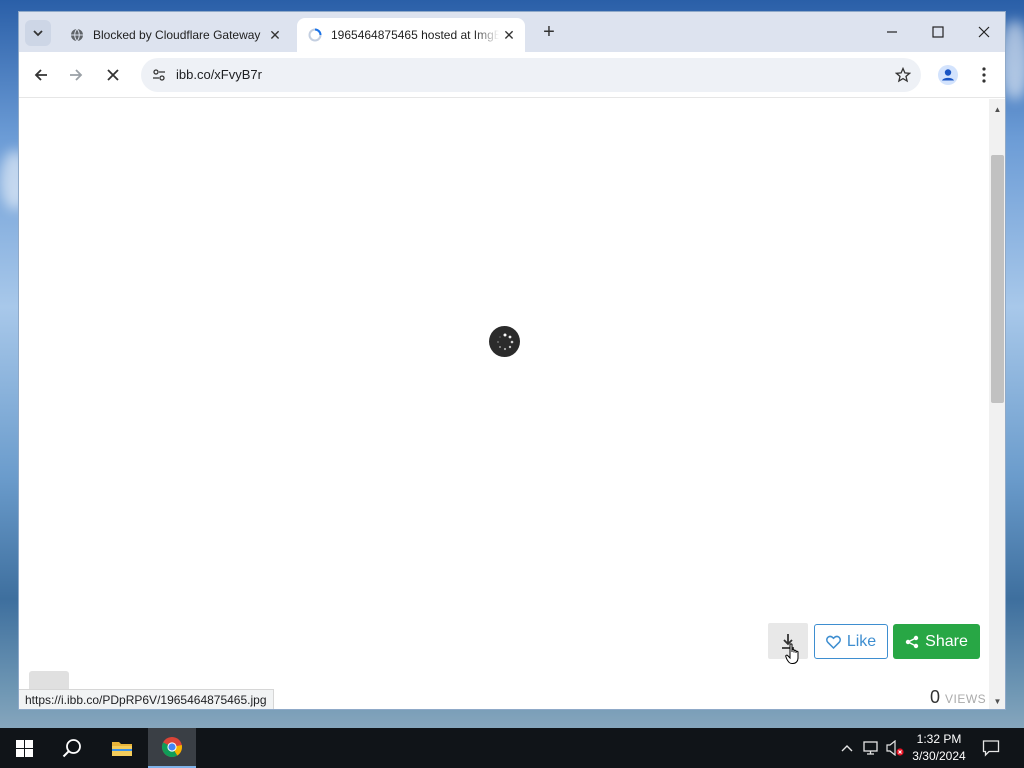  I want to click on menu-button, so click(984, 75).